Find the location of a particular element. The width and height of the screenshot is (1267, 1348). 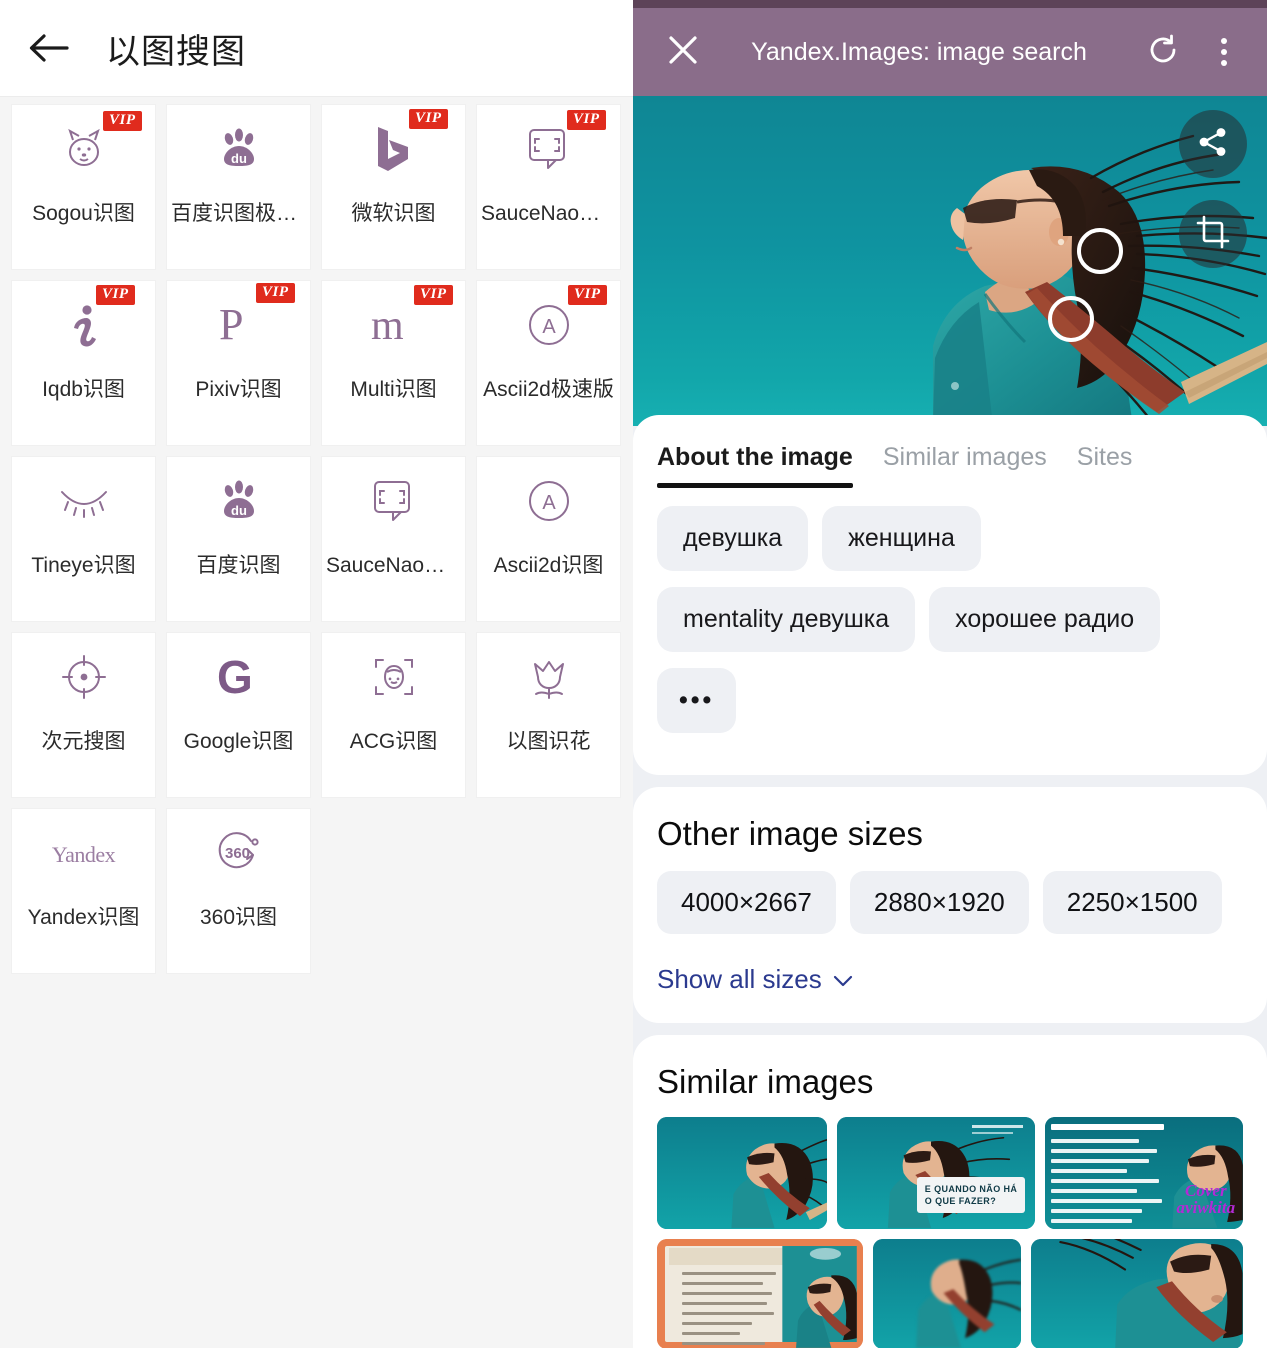

similar-thumb-woman-closeup-sunglasses is located at coordinates (1137, 1293).